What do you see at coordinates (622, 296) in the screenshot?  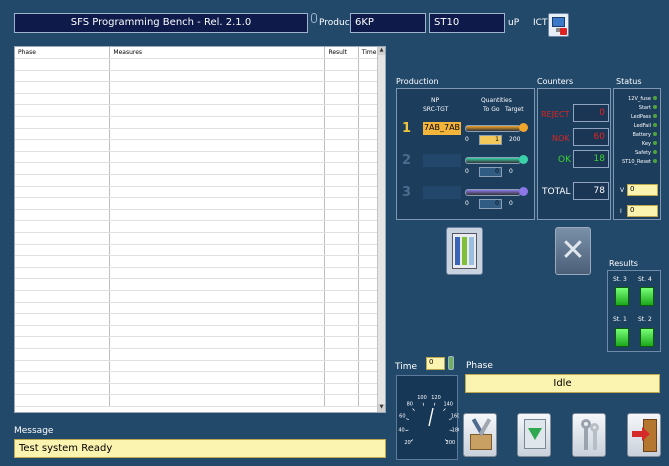 I see `station-3-result` at bounding box center [622, 296].